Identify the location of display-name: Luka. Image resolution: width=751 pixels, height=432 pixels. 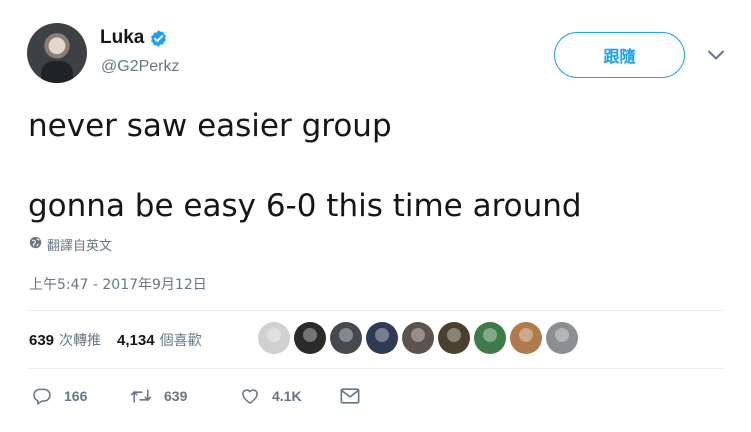
(122, 38).